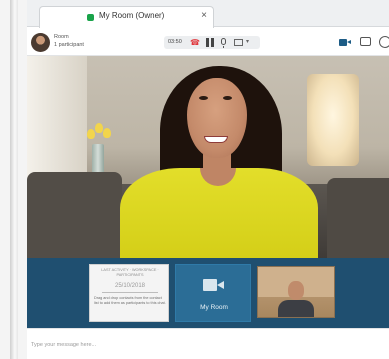  Describe the element at coordinates (100, 132) in the screenshot. I see `video-flowers` at that location.